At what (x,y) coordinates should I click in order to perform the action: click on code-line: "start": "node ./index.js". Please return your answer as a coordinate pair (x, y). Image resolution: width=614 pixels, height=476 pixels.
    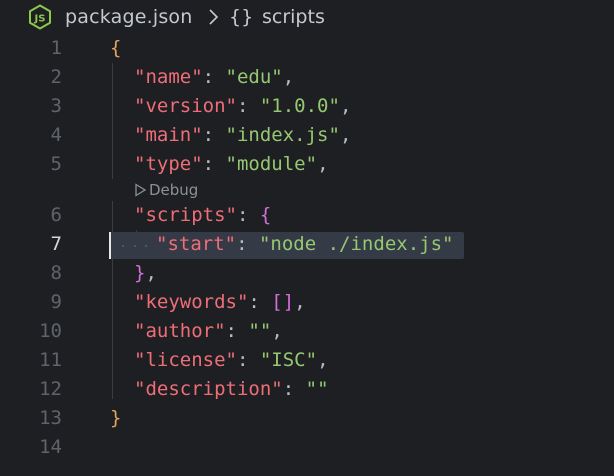
    Looking at the image, I should click on (304, 244).